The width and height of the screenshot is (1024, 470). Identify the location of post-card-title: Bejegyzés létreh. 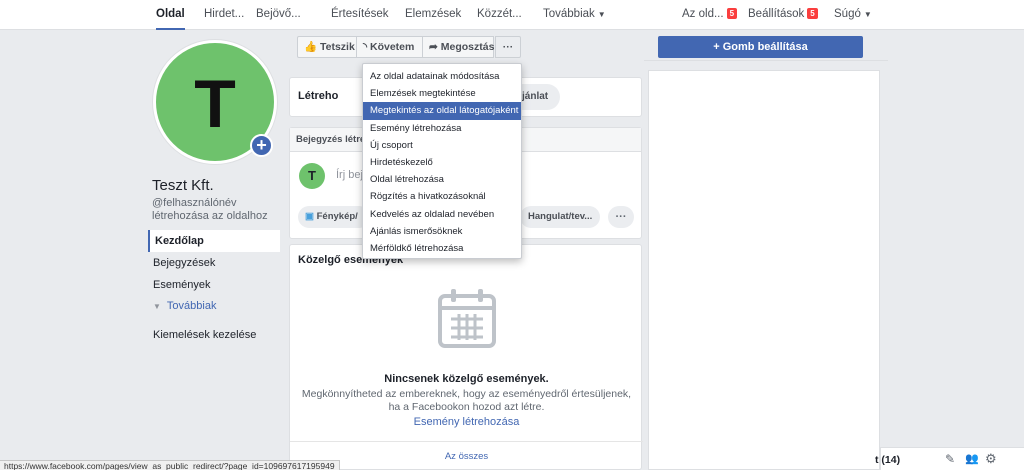
(333, 139).